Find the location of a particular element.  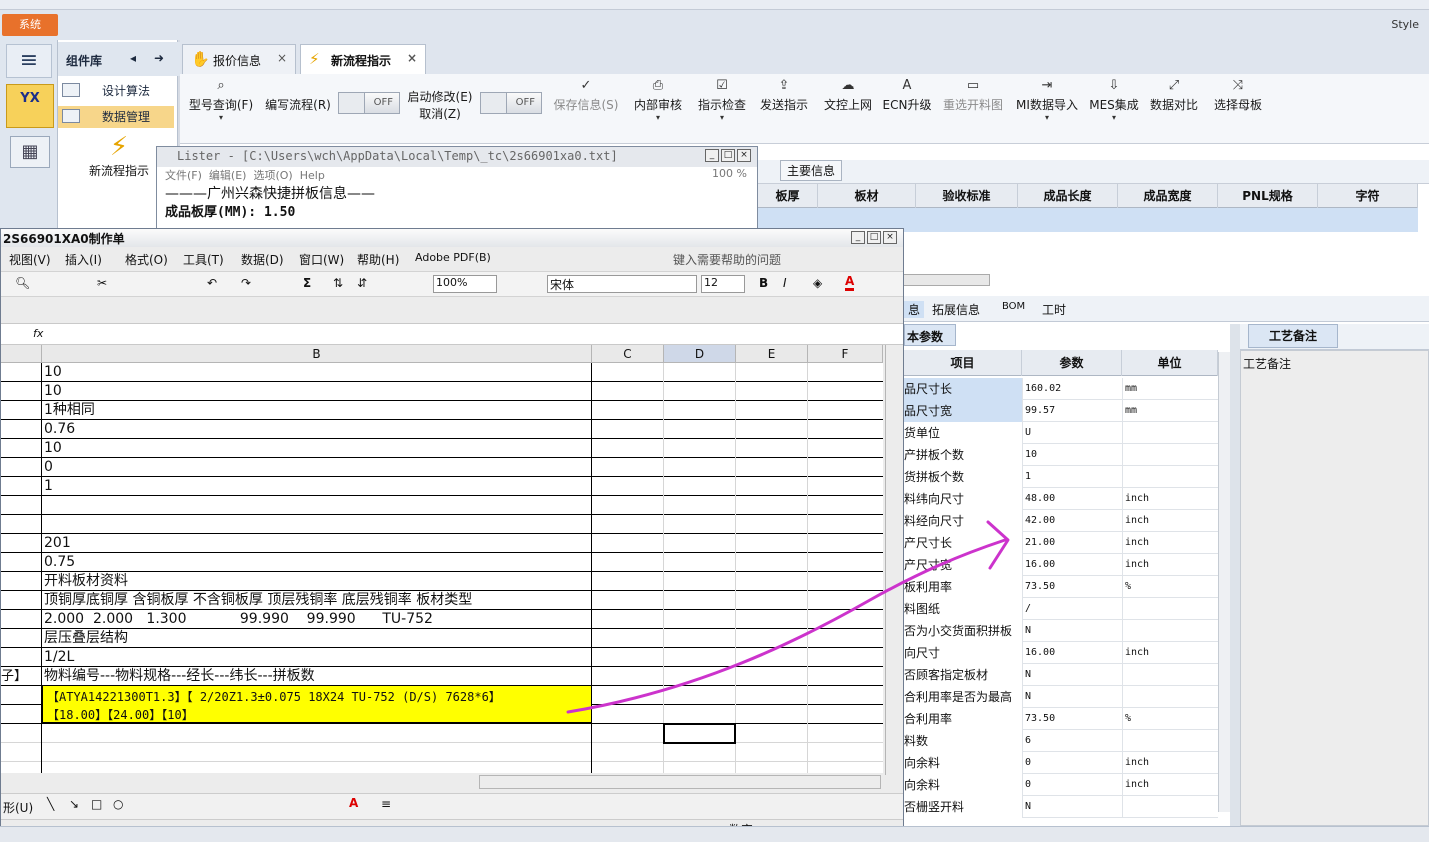

param-row: 货拼板个数 1 is located at coordinates (1061, 477).